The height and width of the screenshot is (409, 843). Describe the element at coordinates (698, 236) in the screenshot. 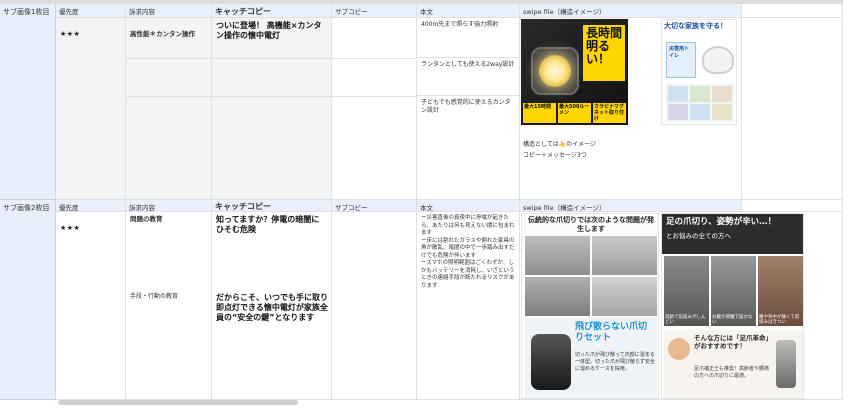

I see `foot-sub: とお悩みの全ての方へ` at that location.